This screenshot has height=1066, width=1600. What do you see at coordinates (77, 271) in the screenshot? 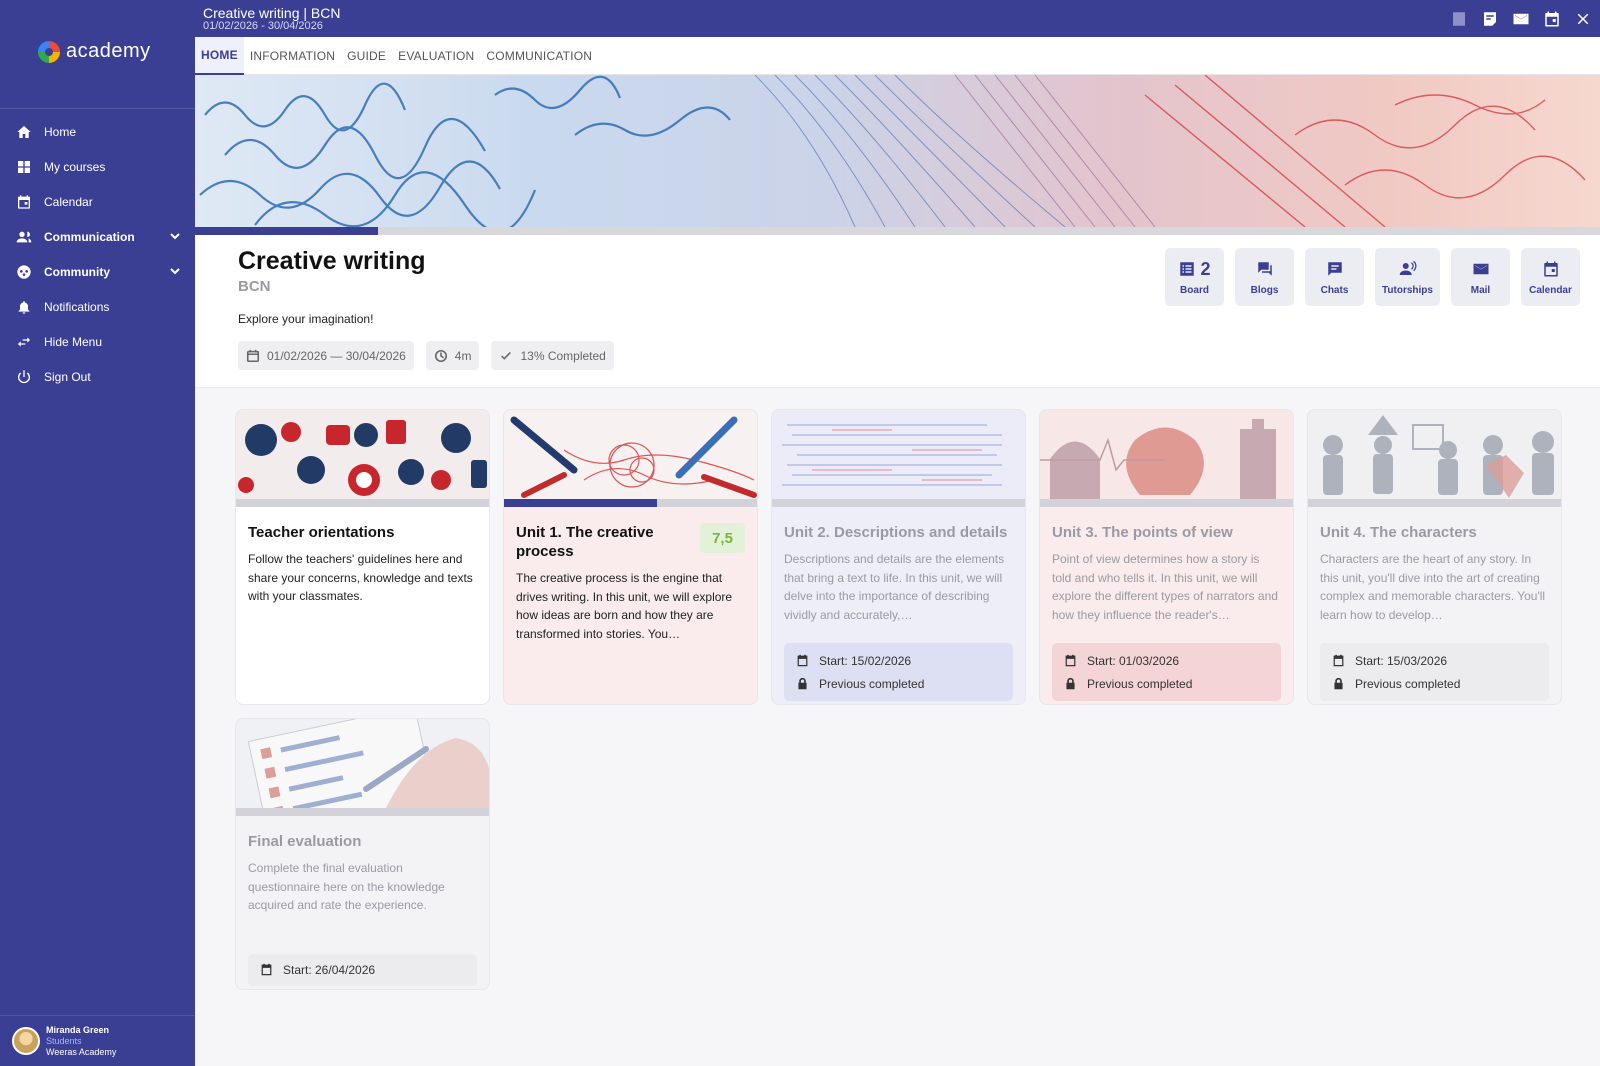
I see `sidebar-item-label: Community` at bounding box center [77, 271].